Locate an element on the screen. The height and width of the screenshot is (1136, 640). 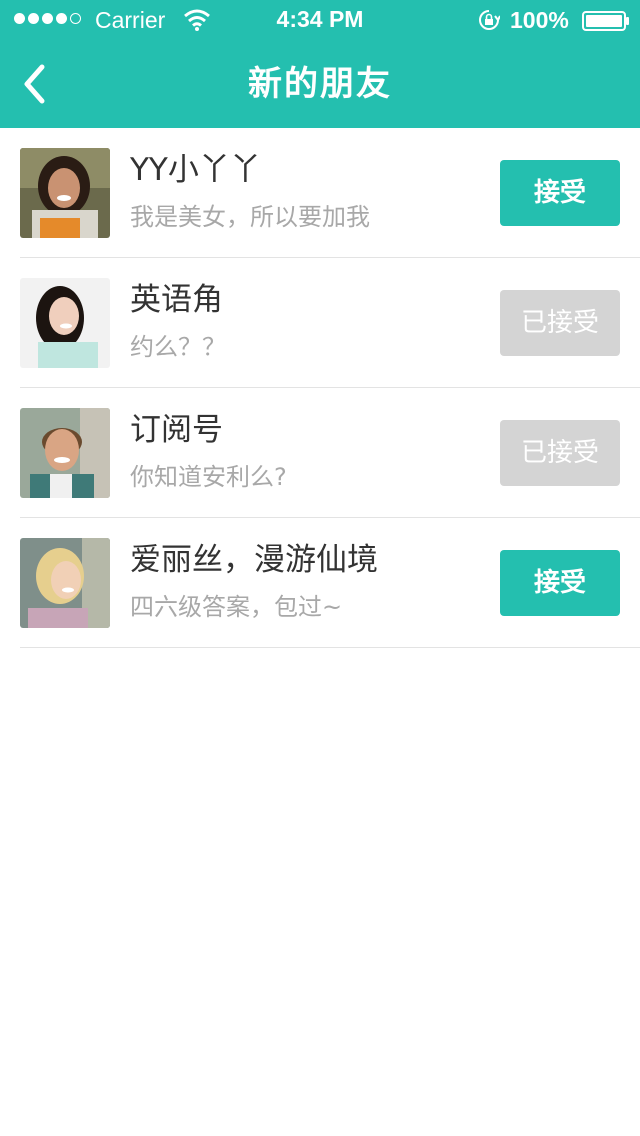
friend-name: 订阅号 is located at coordinates (176, 430).